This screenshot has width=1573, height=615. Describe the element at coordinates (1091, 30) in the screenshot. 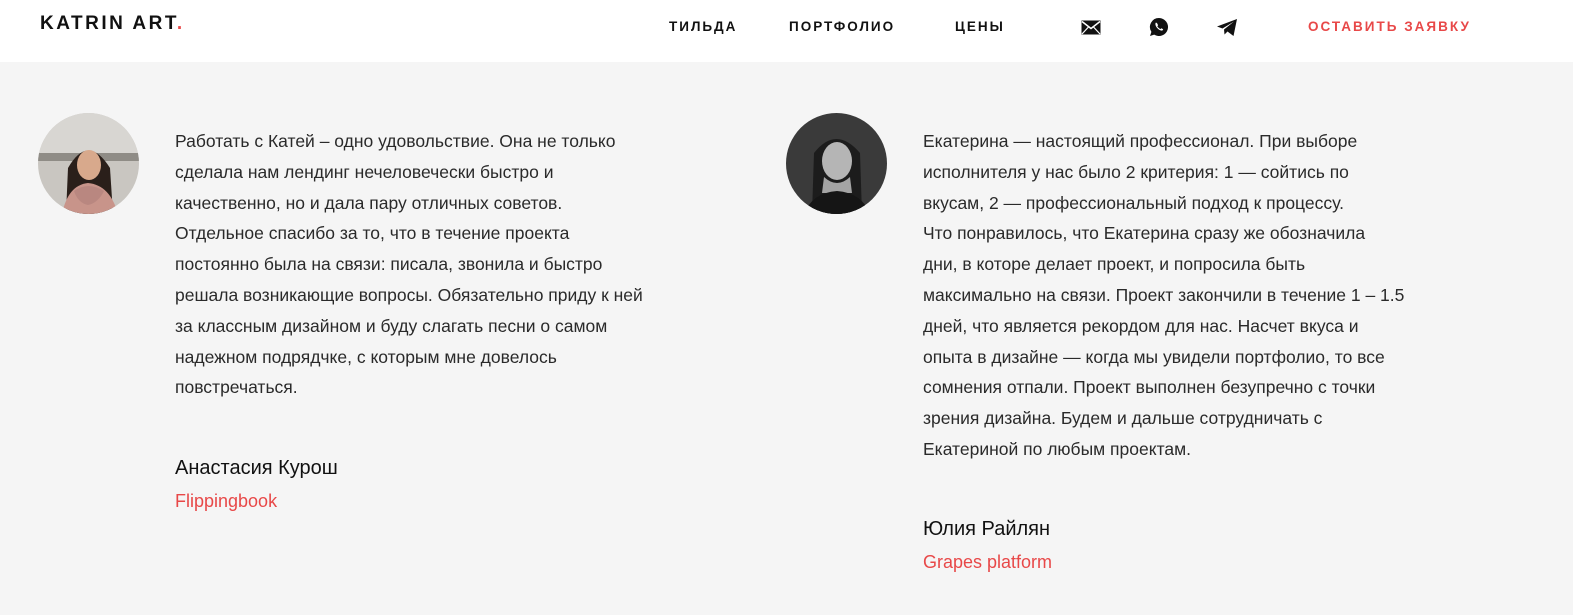

I see `mail-icon` at that location.